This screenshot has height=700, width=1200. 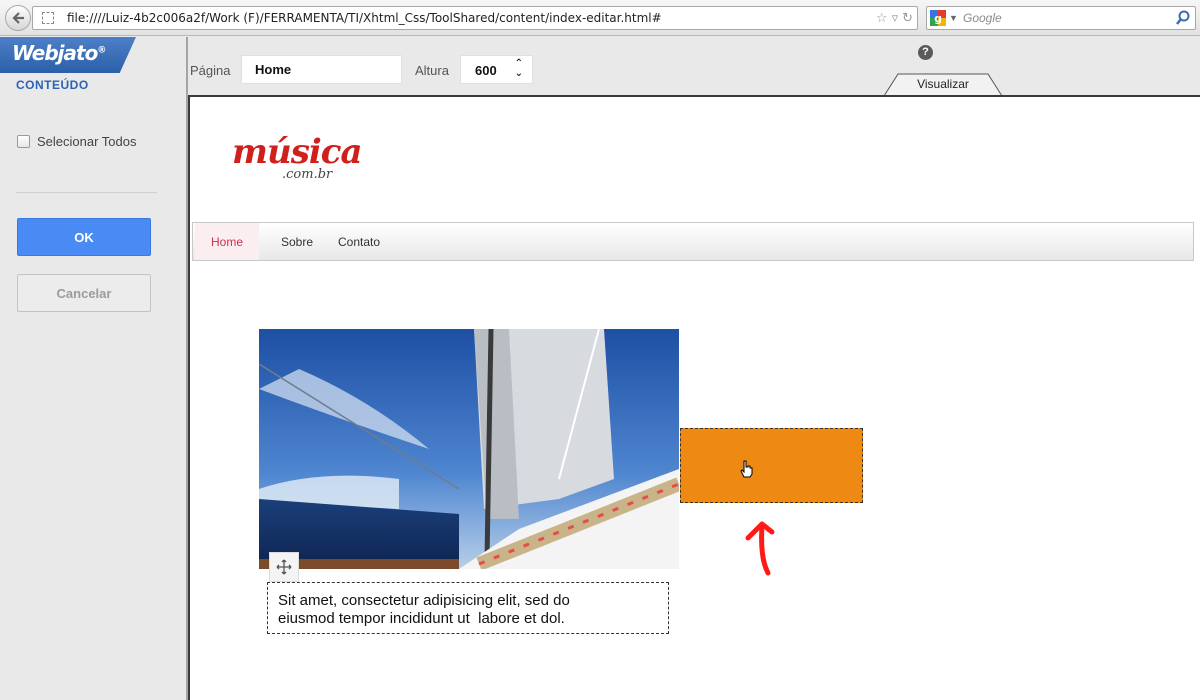 What do you see at coordinates (48, 18) in the screenshot?
I see `page-icon` at bounding box center [48, 18].